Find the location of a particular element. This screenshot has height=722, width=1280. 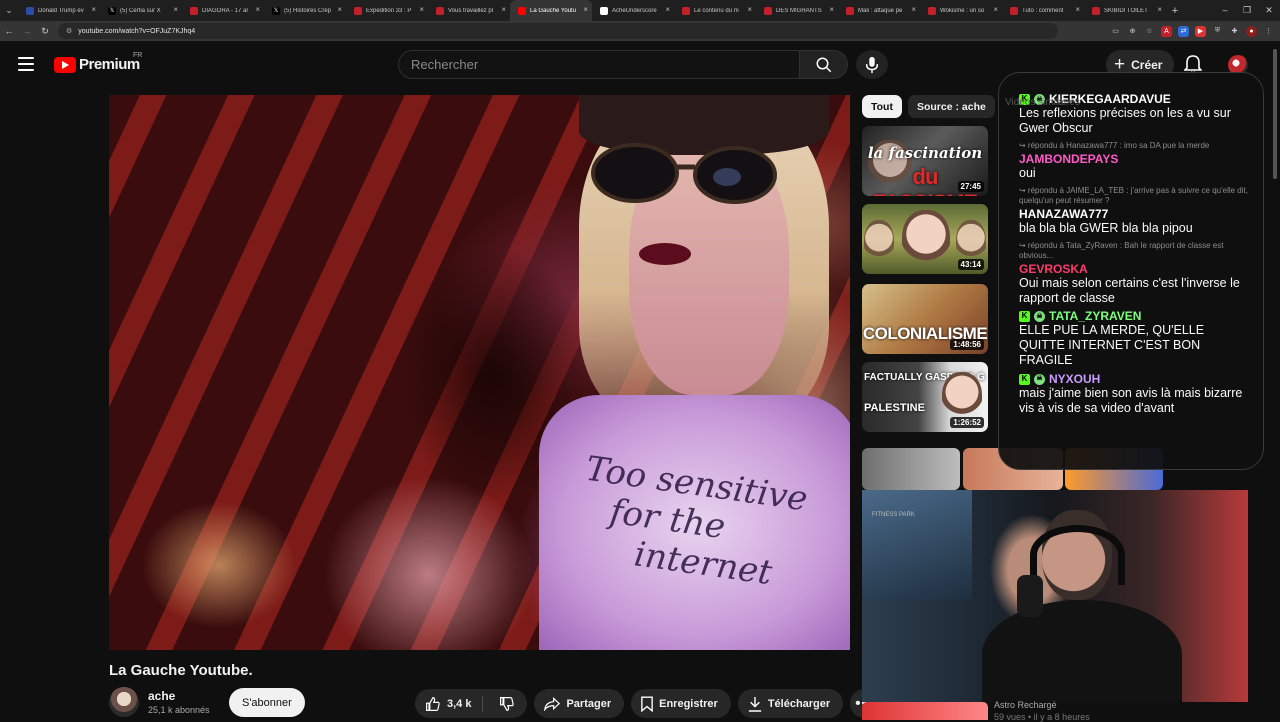

video-frame-lips is located at coordinates (665, 254).